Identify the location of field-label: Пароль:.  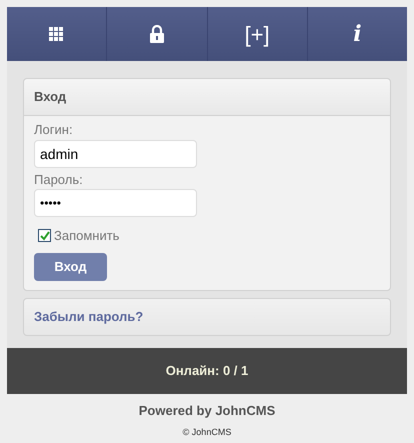
(59, 179).